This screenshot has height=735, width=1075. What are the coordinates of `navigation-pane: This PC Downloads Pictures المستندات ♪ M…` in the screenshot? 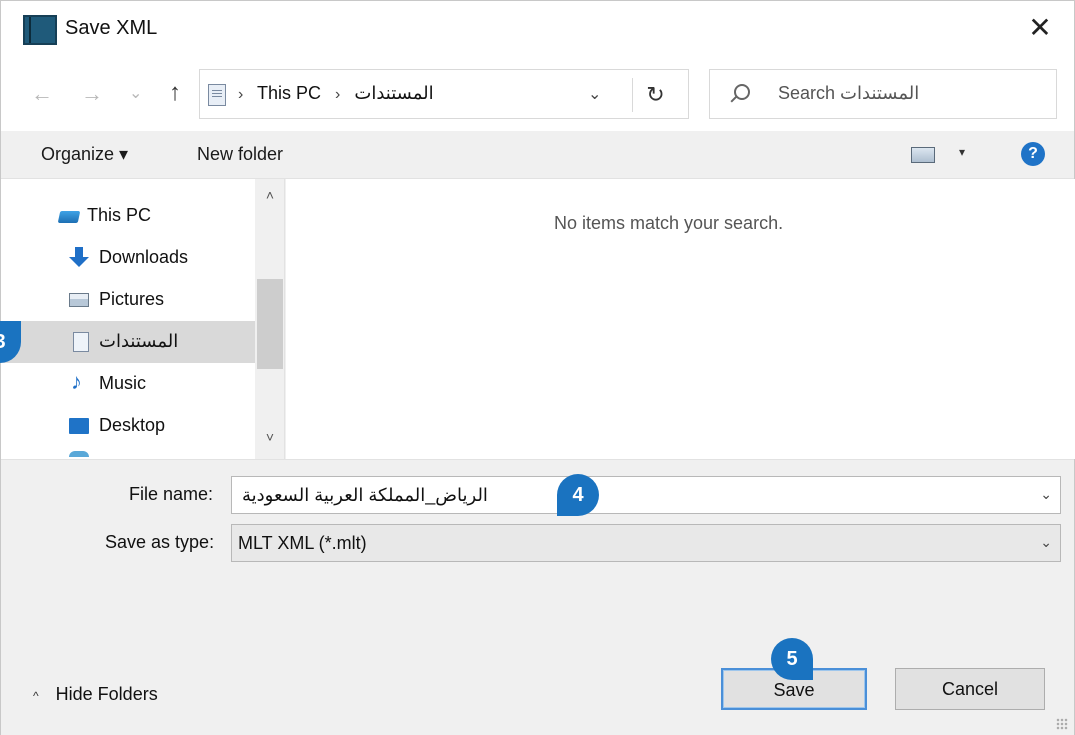 It's located at (143, 319).